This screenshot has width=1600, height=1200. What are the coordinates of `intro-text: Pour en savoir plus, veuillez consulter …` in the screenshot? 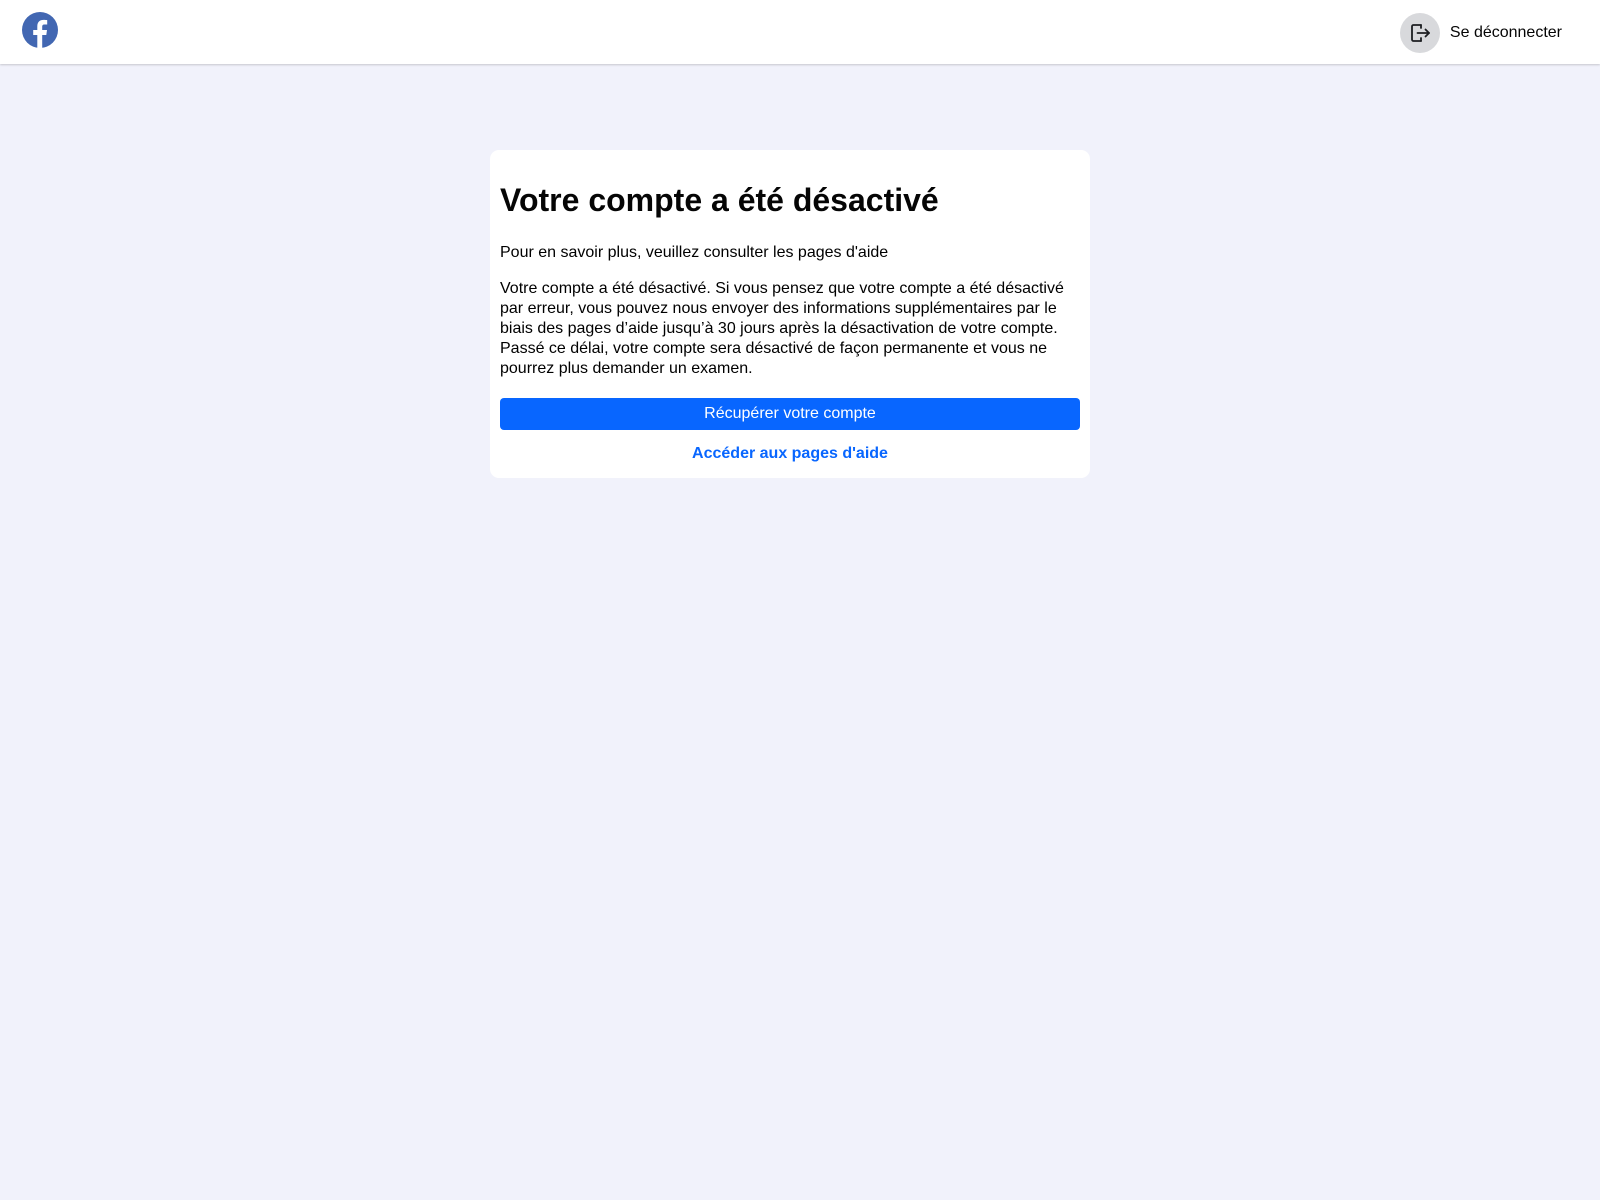 It's located at (694, 252).